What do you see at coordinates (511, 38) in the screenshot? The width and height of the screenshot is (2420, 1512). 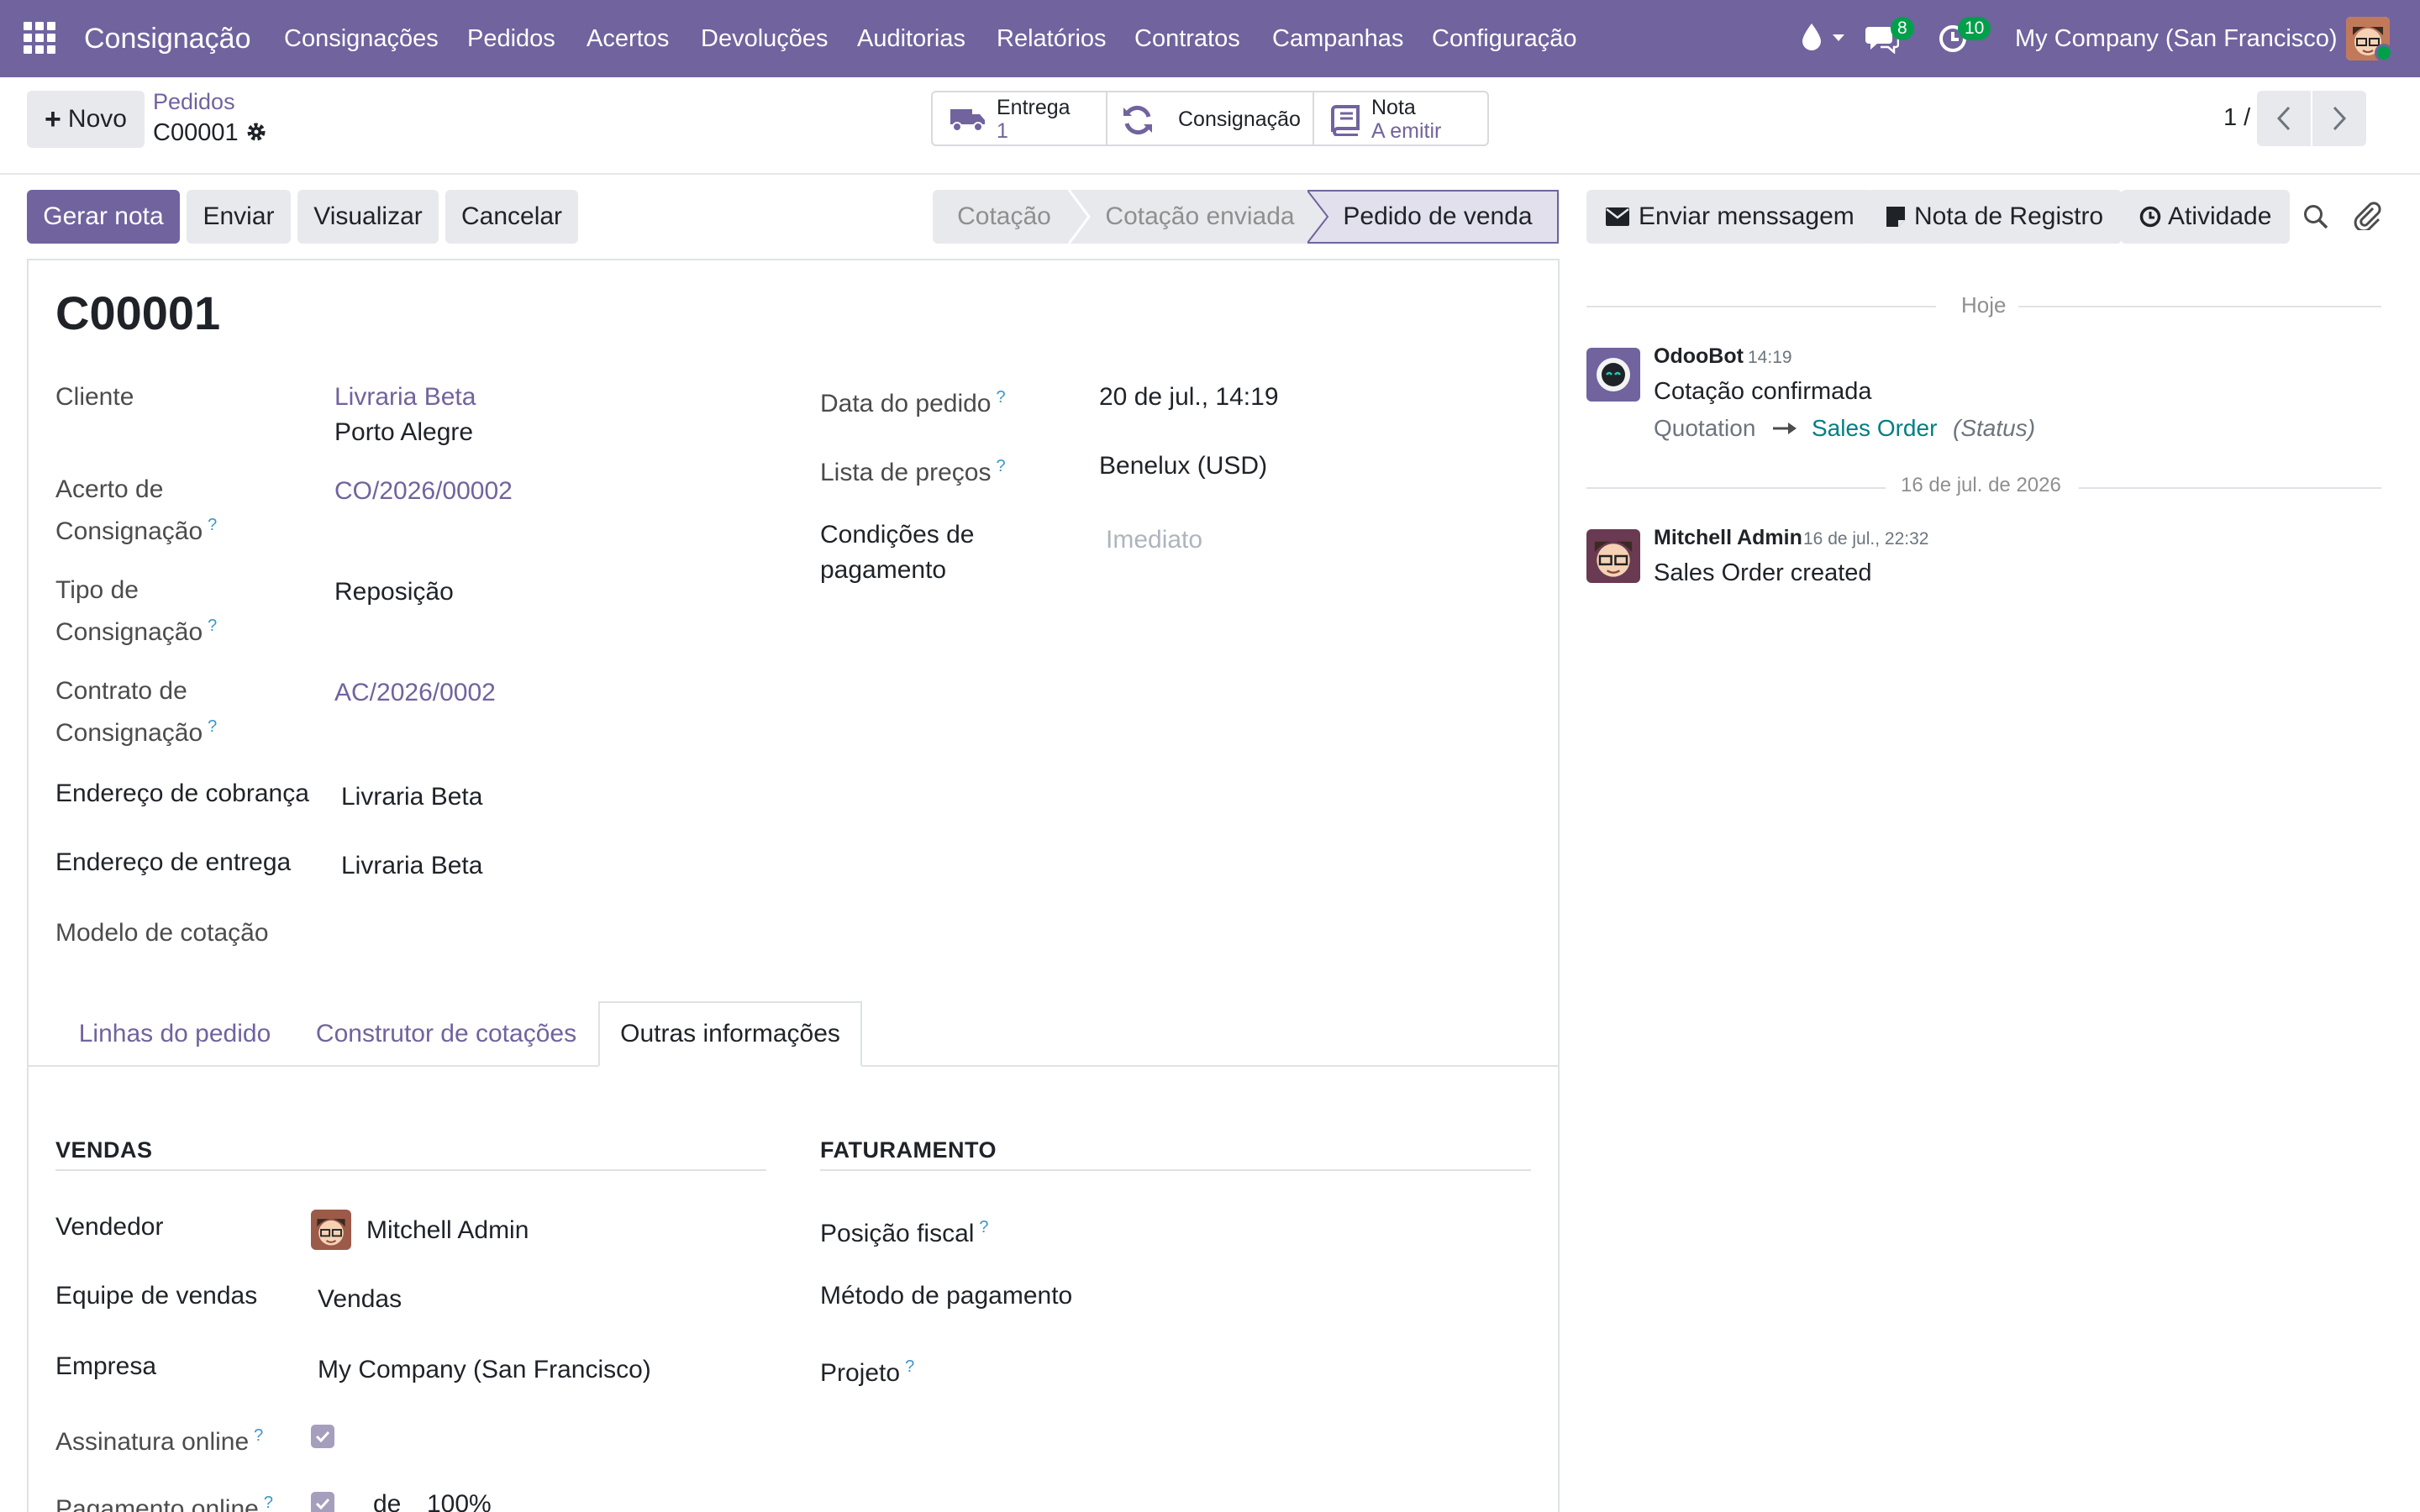 I see `menu-pedidos: Pedidos` at bounding box center [511, 38].